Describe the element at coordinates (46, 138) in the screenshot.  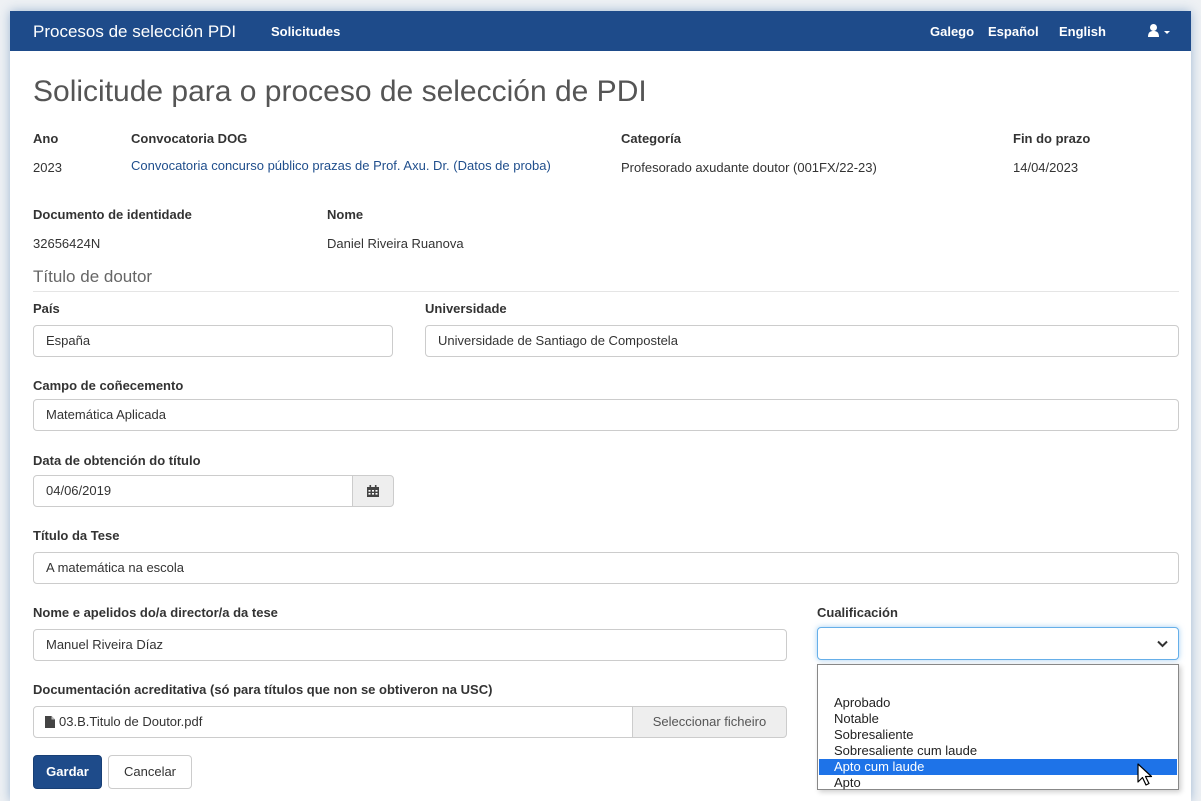
I see `ano-label: Ano` at that location.